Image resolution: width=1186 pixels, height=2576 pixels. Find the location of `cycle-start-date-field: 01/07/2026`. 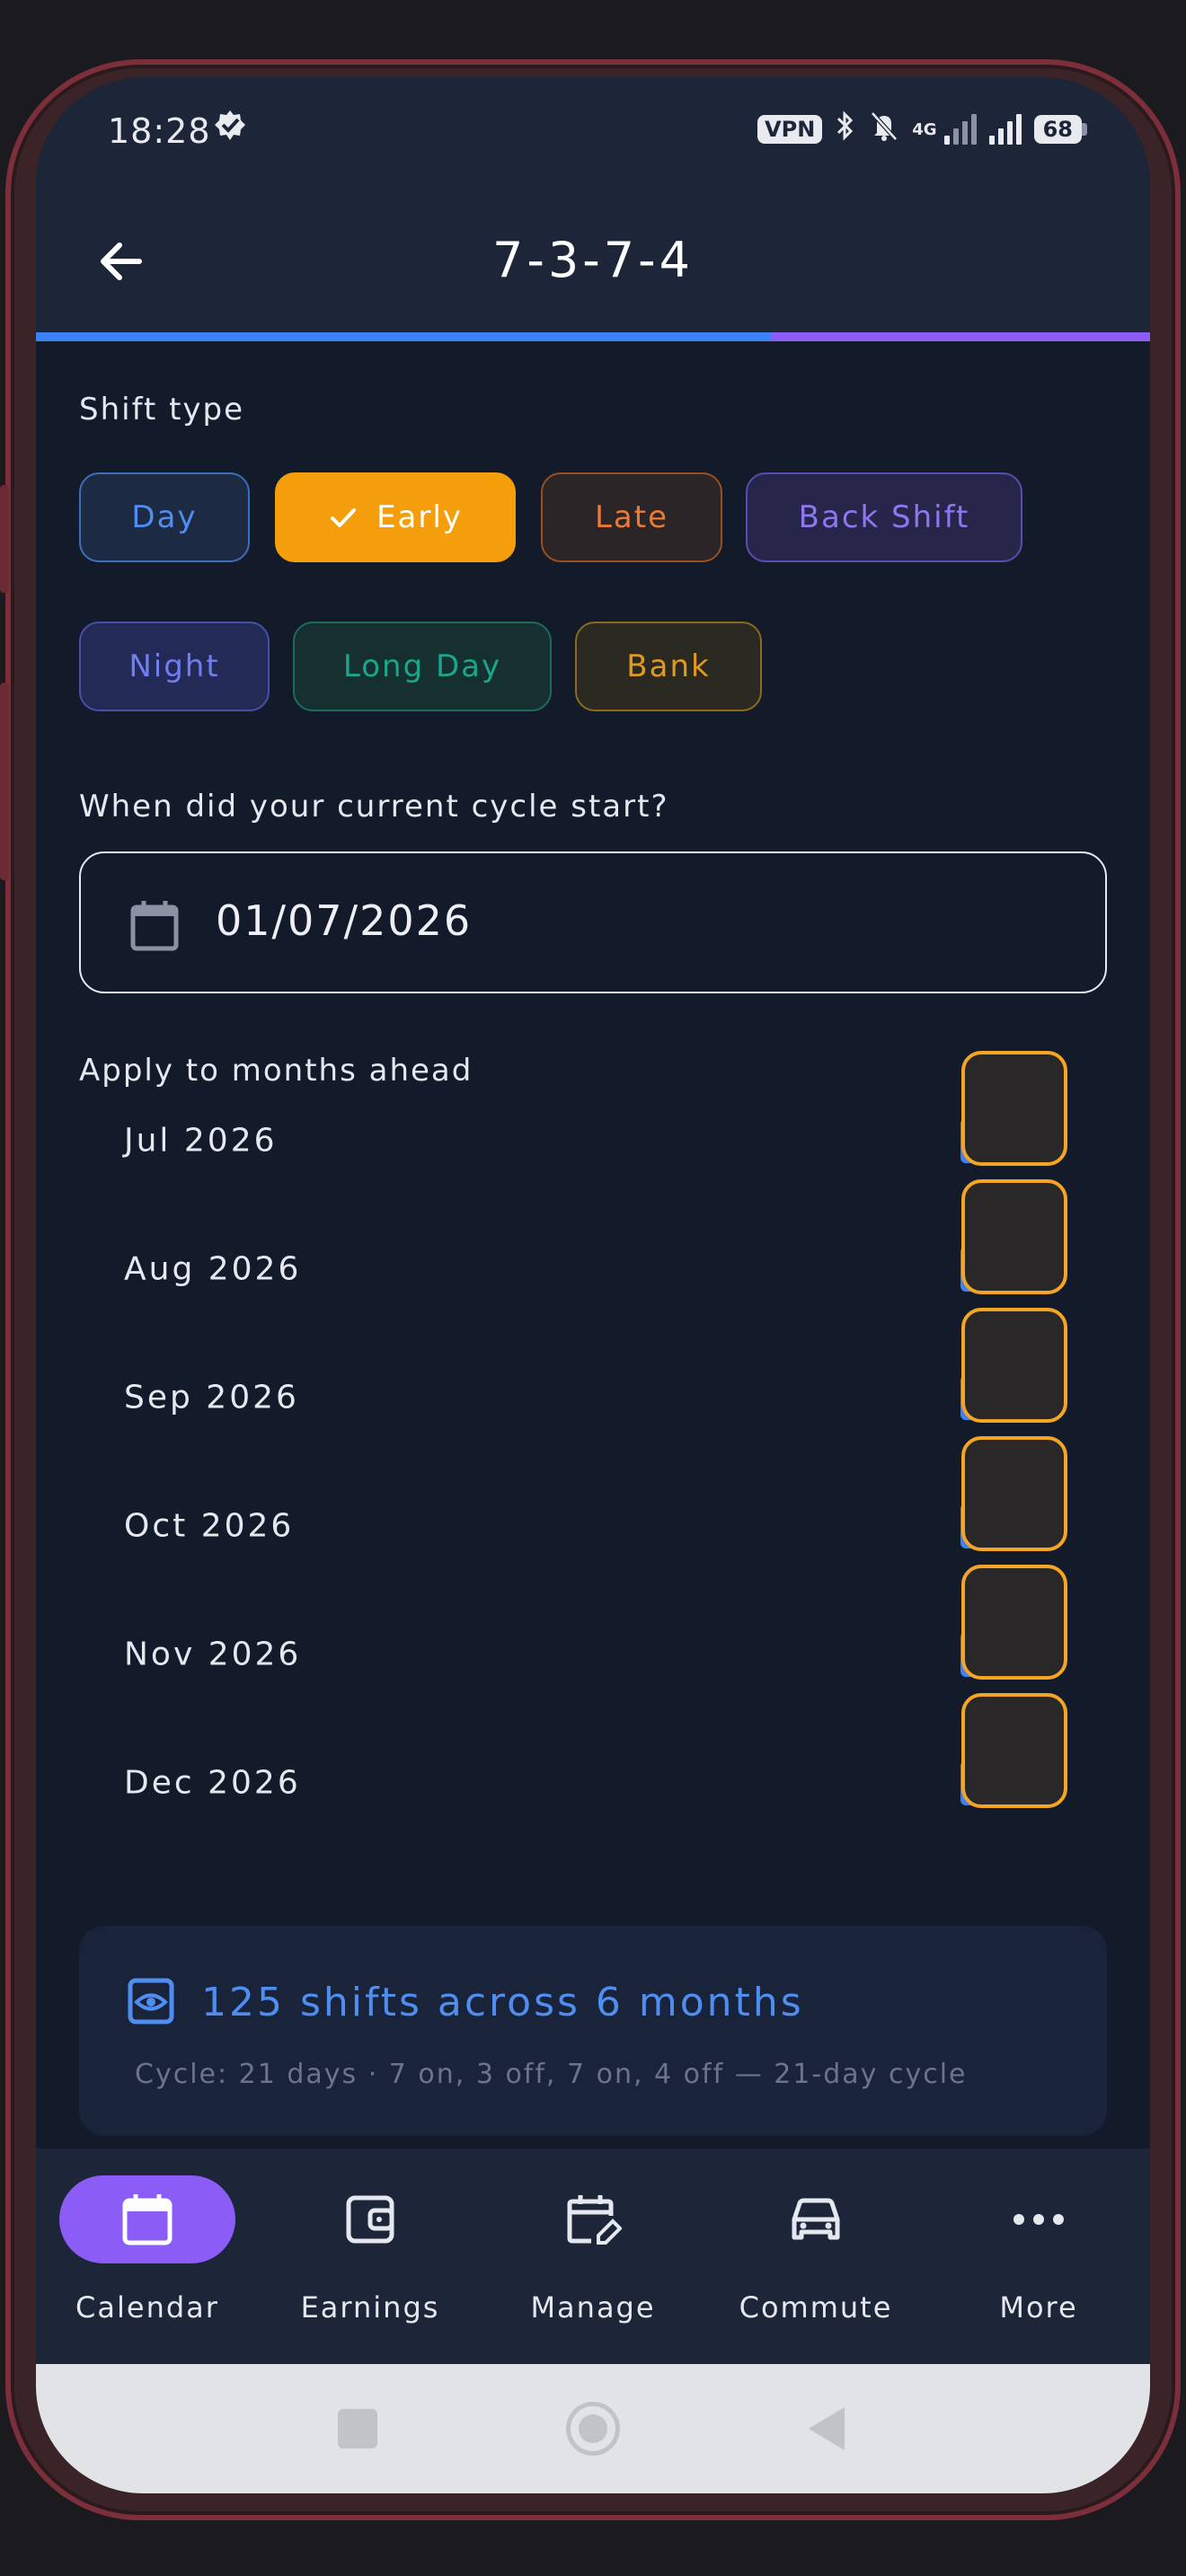

cycle-start-date-field: 01/07/2026 is located at coordinates (593, 922).